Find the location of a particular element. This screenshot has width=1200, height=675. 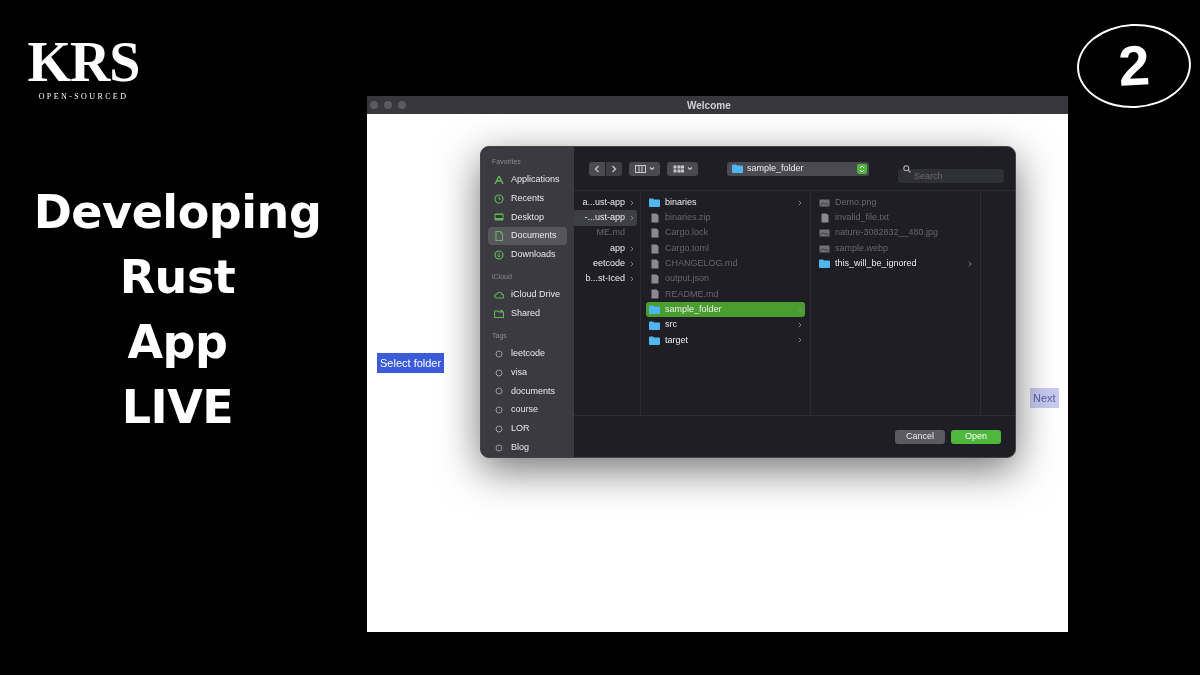

sidebar-item: Desktop is located at coordinates (527, 217).